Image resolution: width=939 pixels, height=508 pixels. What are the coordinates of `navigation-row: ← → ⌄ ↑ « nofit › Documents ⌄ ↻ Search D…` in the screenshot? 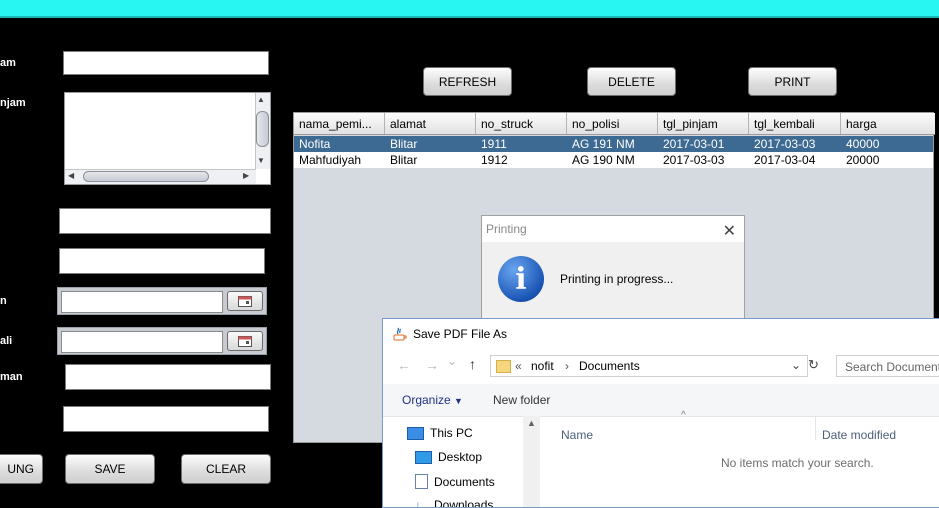 It's located at (661, 368).